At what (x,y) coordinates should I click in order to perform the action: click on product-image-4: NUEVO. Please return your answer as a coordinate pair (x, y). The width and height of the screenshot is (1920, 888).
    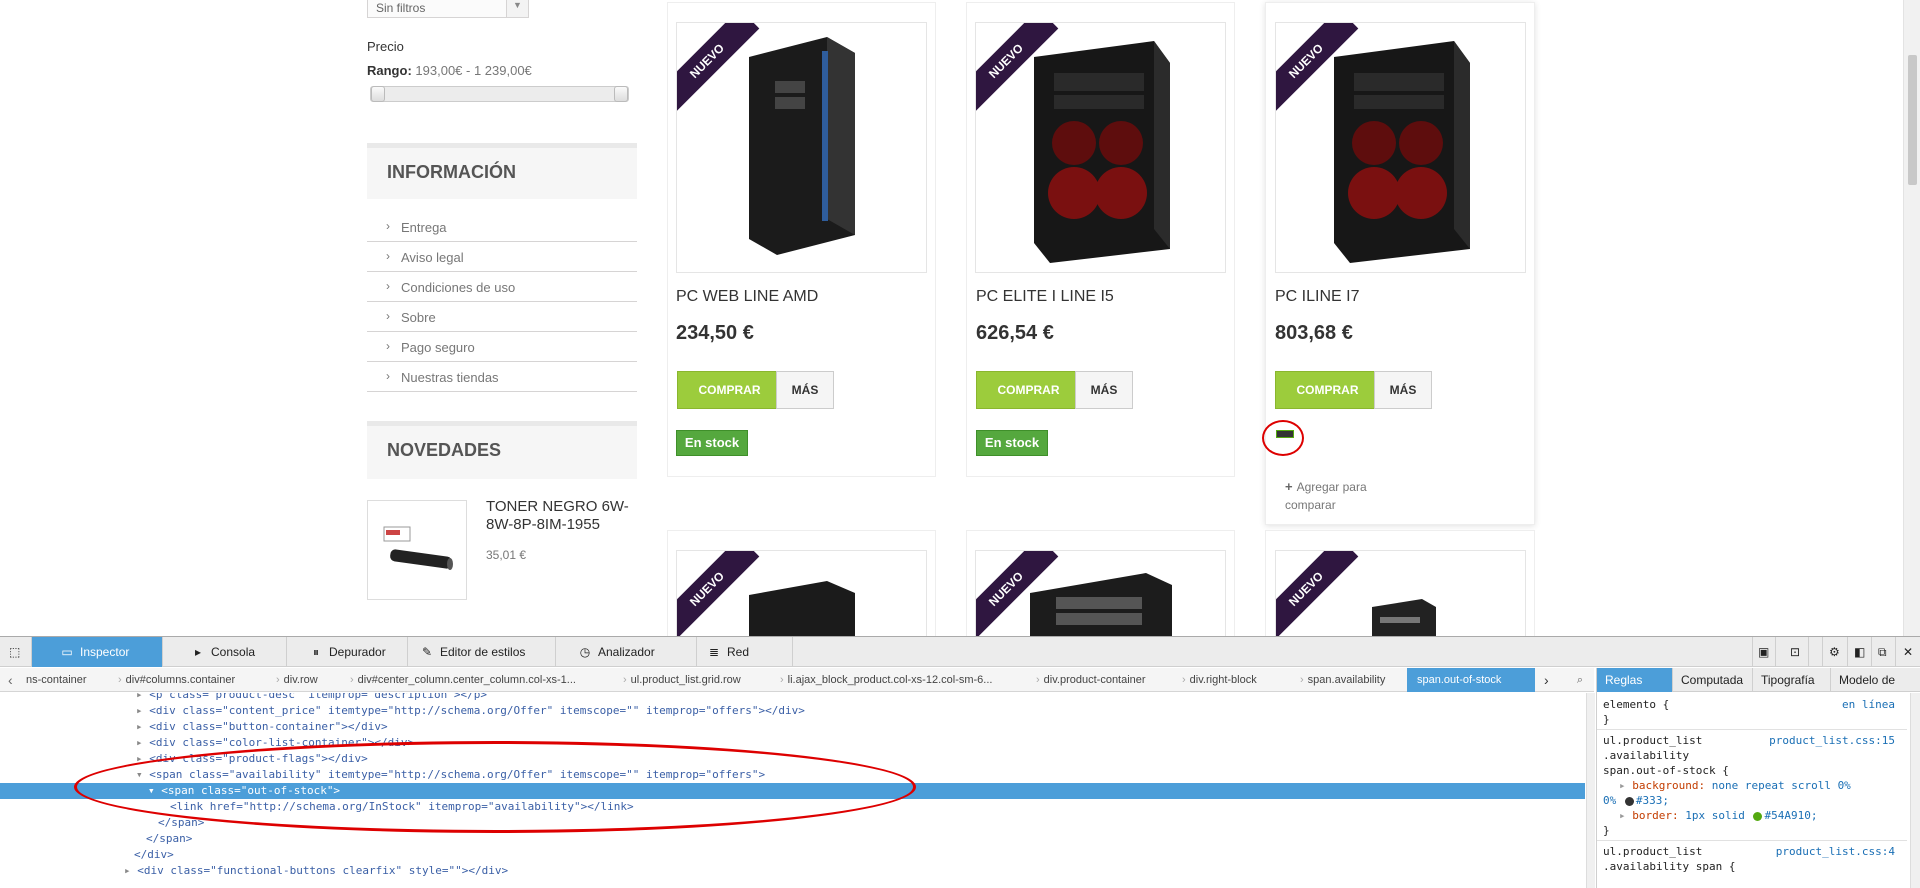
    Looking at the image, I should click on (801, 593).